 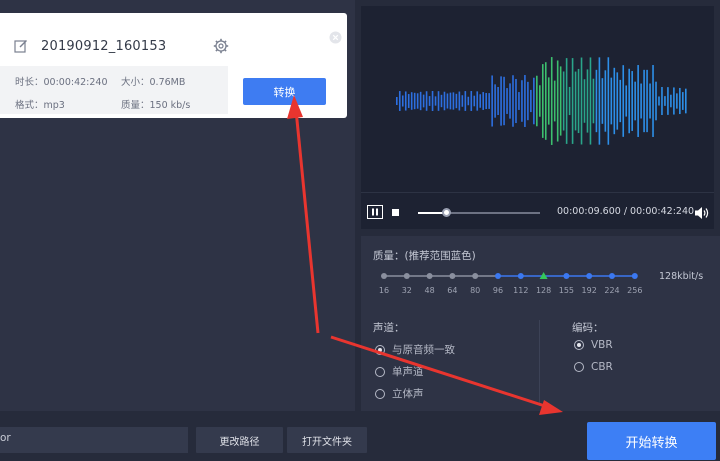 I want to click on change-path-button: 更改路径, so click(x=239, y=440).